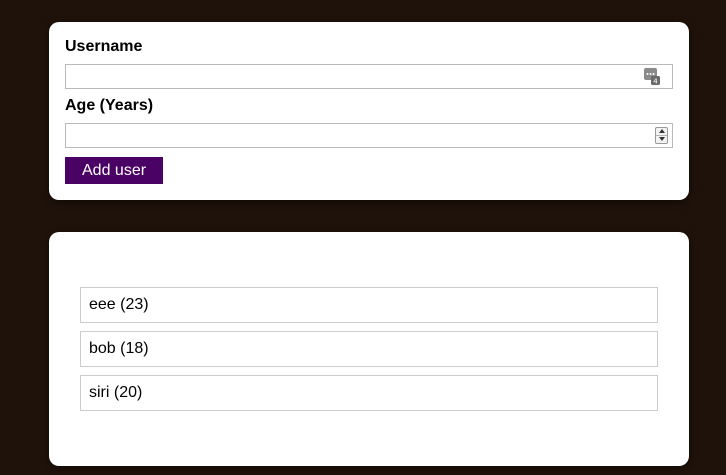 The image size is (726, 475). I want to click on username-label: Username, so click(104, 46).